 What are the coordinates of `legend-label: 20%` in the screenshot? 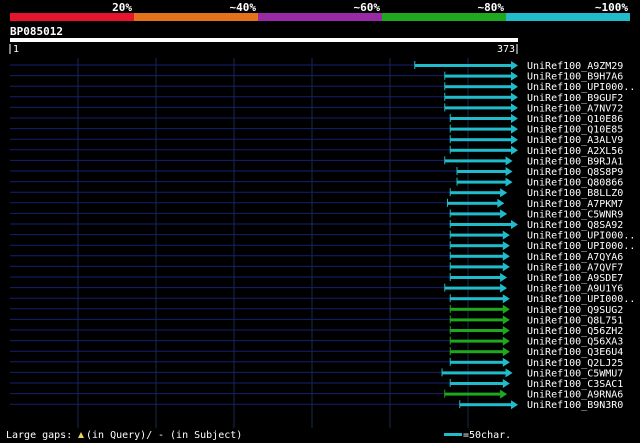 It's located at (122, 7).